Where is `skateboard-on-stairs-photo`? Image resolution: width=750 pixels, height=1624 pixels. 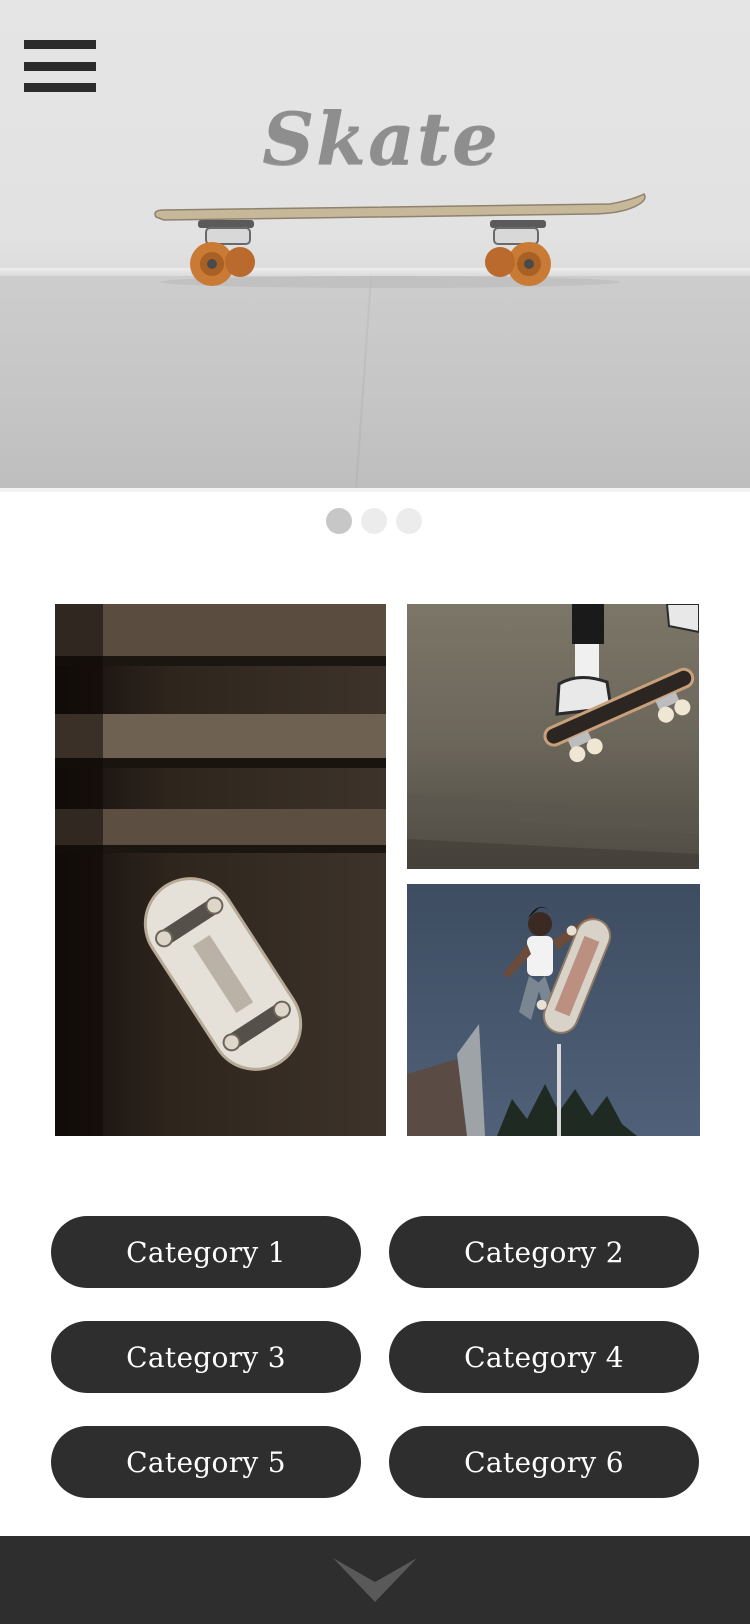
skateboard-on-stairs-photo is located at coordinates (220, 870).